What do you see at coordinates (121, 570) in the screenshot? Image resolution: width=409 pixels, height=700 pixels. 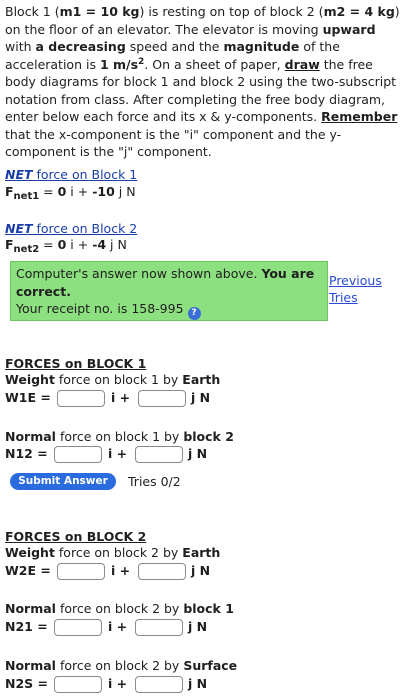 I see `w2e-i-label: i +` at bounding box center [121, 570].